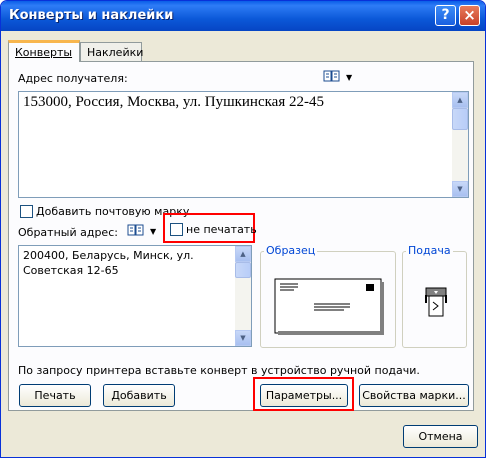 The width and height of the screenshot is (486, 458). What do you see at coordinates (243, 270) in the screenshot?
I see `return-scroll-thumb` at bounding box center [243, 270].